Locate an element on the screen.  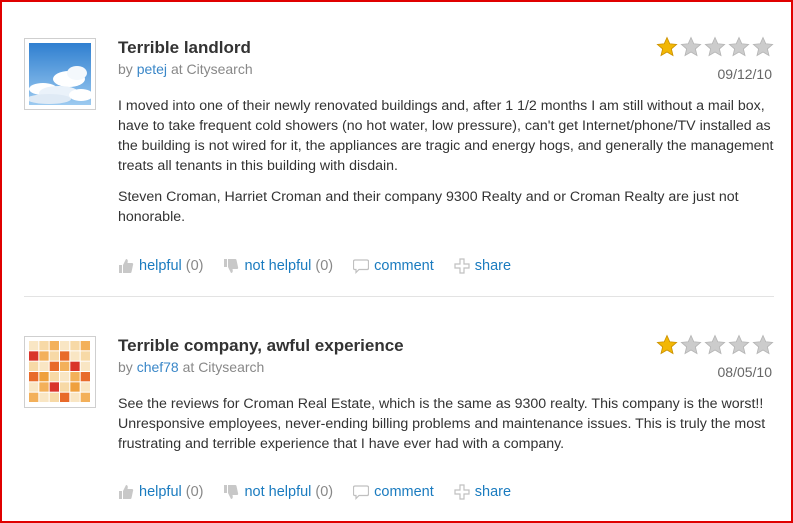
review-date: 08/05/10 is located at coordinates (745, 372).